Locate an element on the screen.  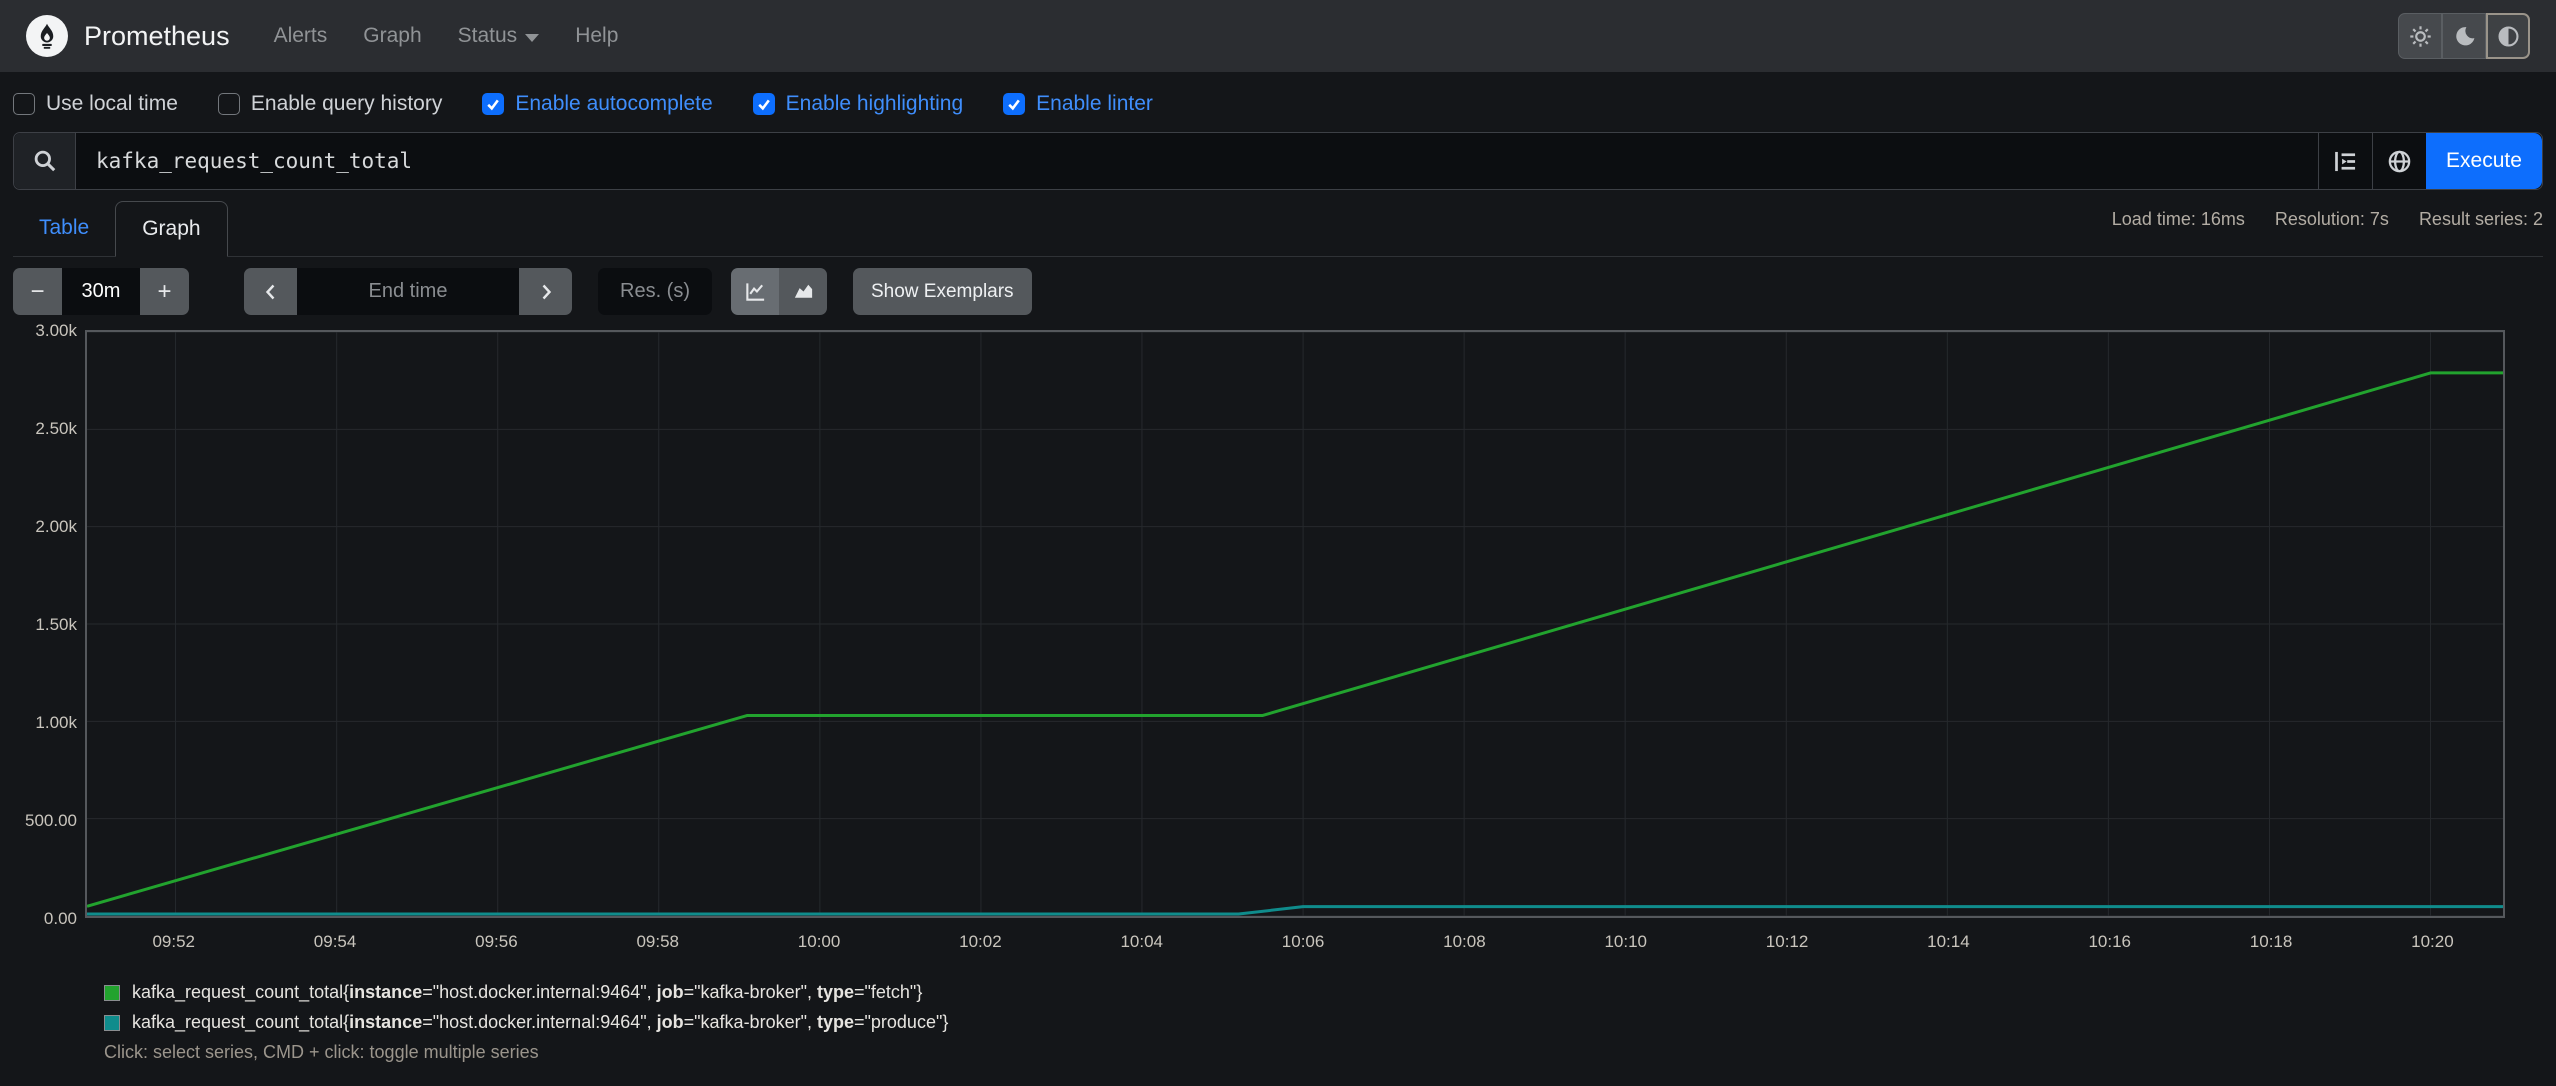
x-tick-label: 10:20 is located at coordinates (2432, 941).